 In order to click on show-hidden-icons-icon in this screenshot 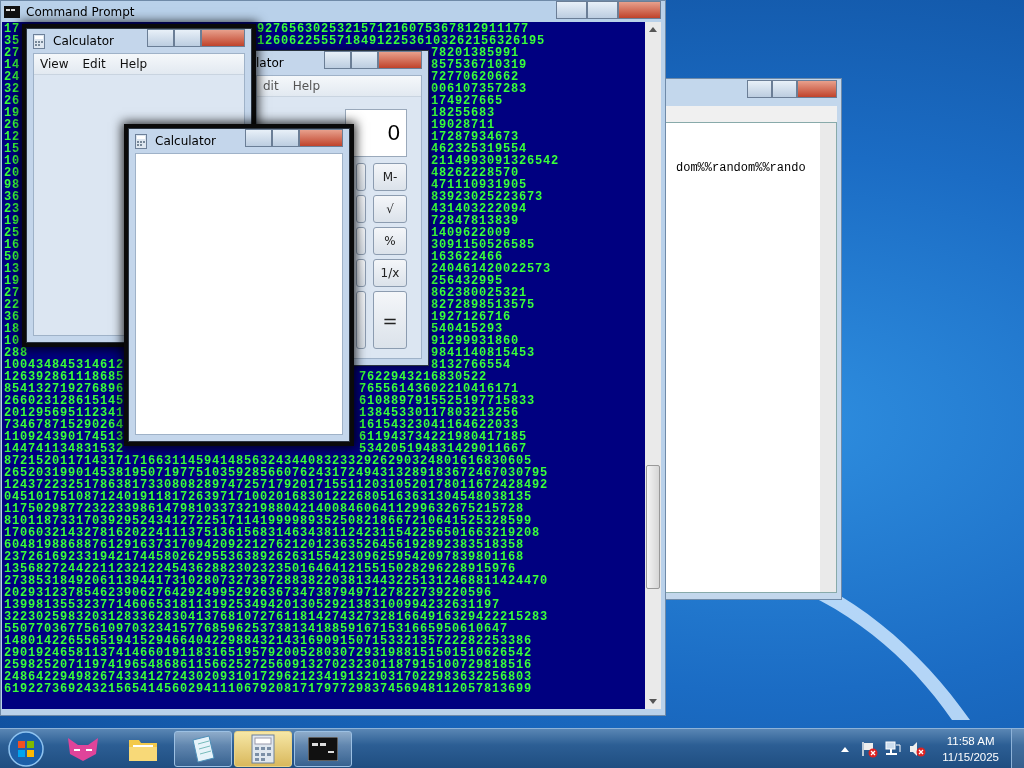, I will do `click(845, 749)`.